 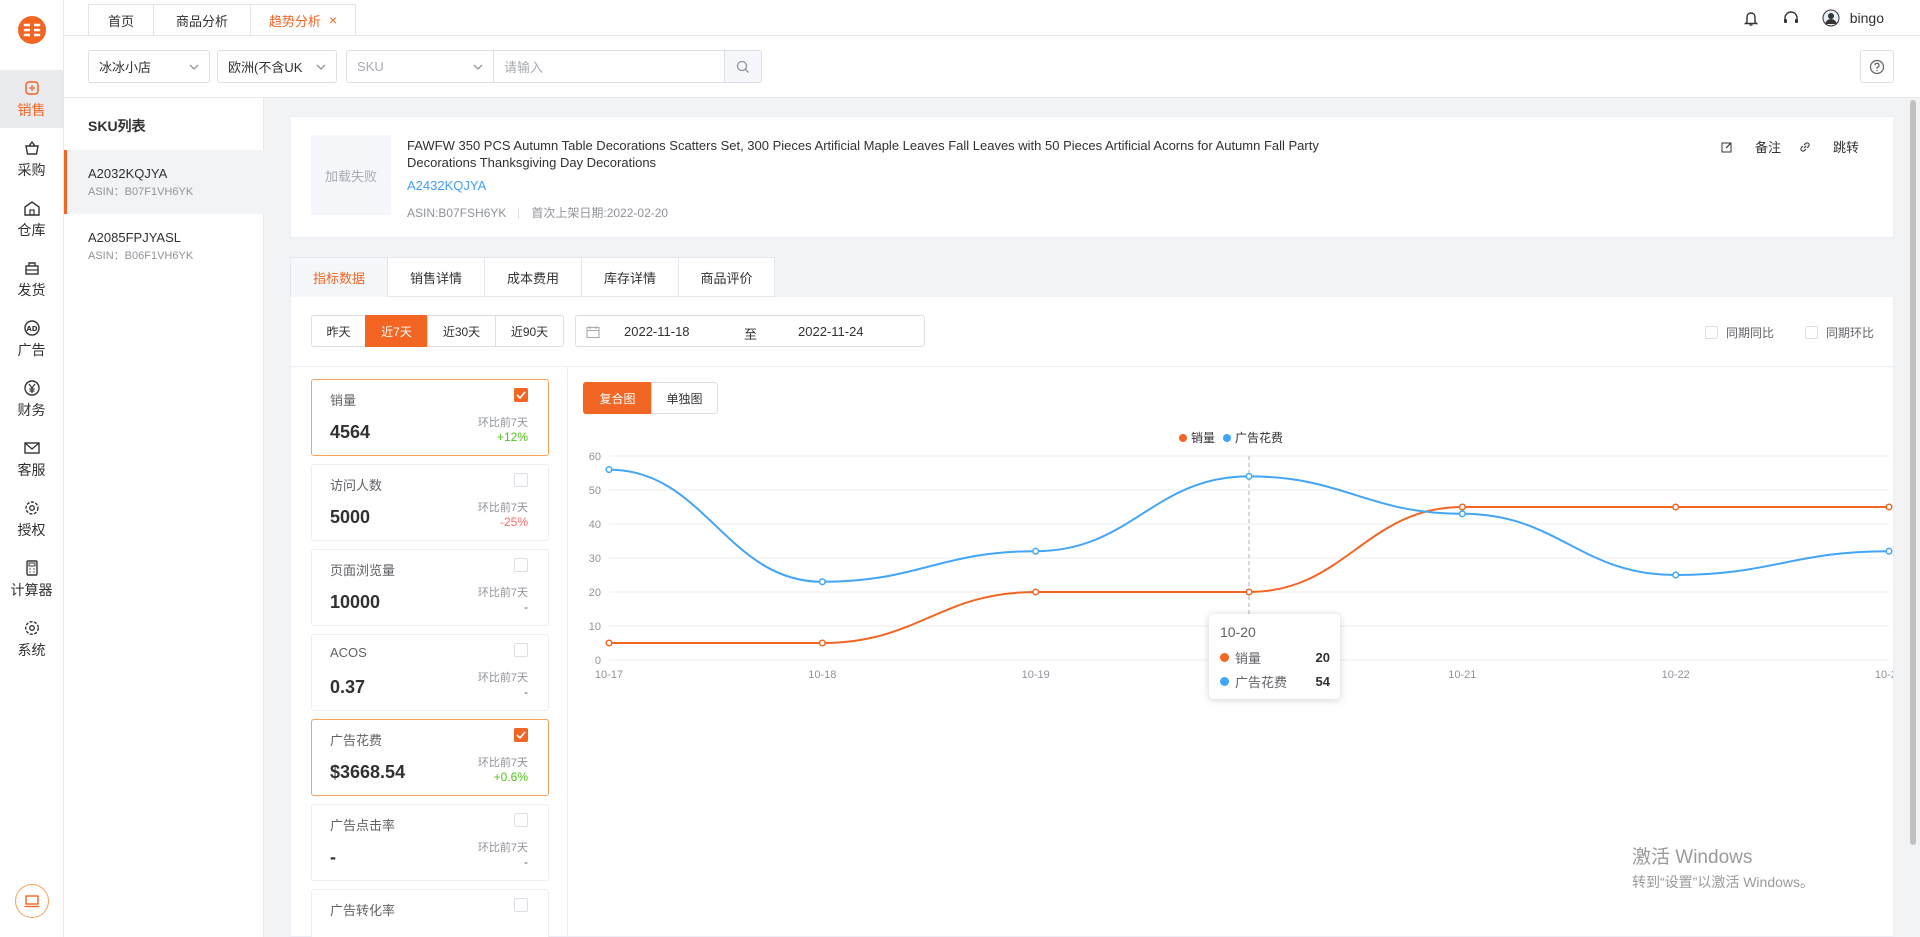 What do you see at coordinates (31, 399) in the screenshot?
I see `nav-item-finance: 财务` at bounding box center [31, 399].